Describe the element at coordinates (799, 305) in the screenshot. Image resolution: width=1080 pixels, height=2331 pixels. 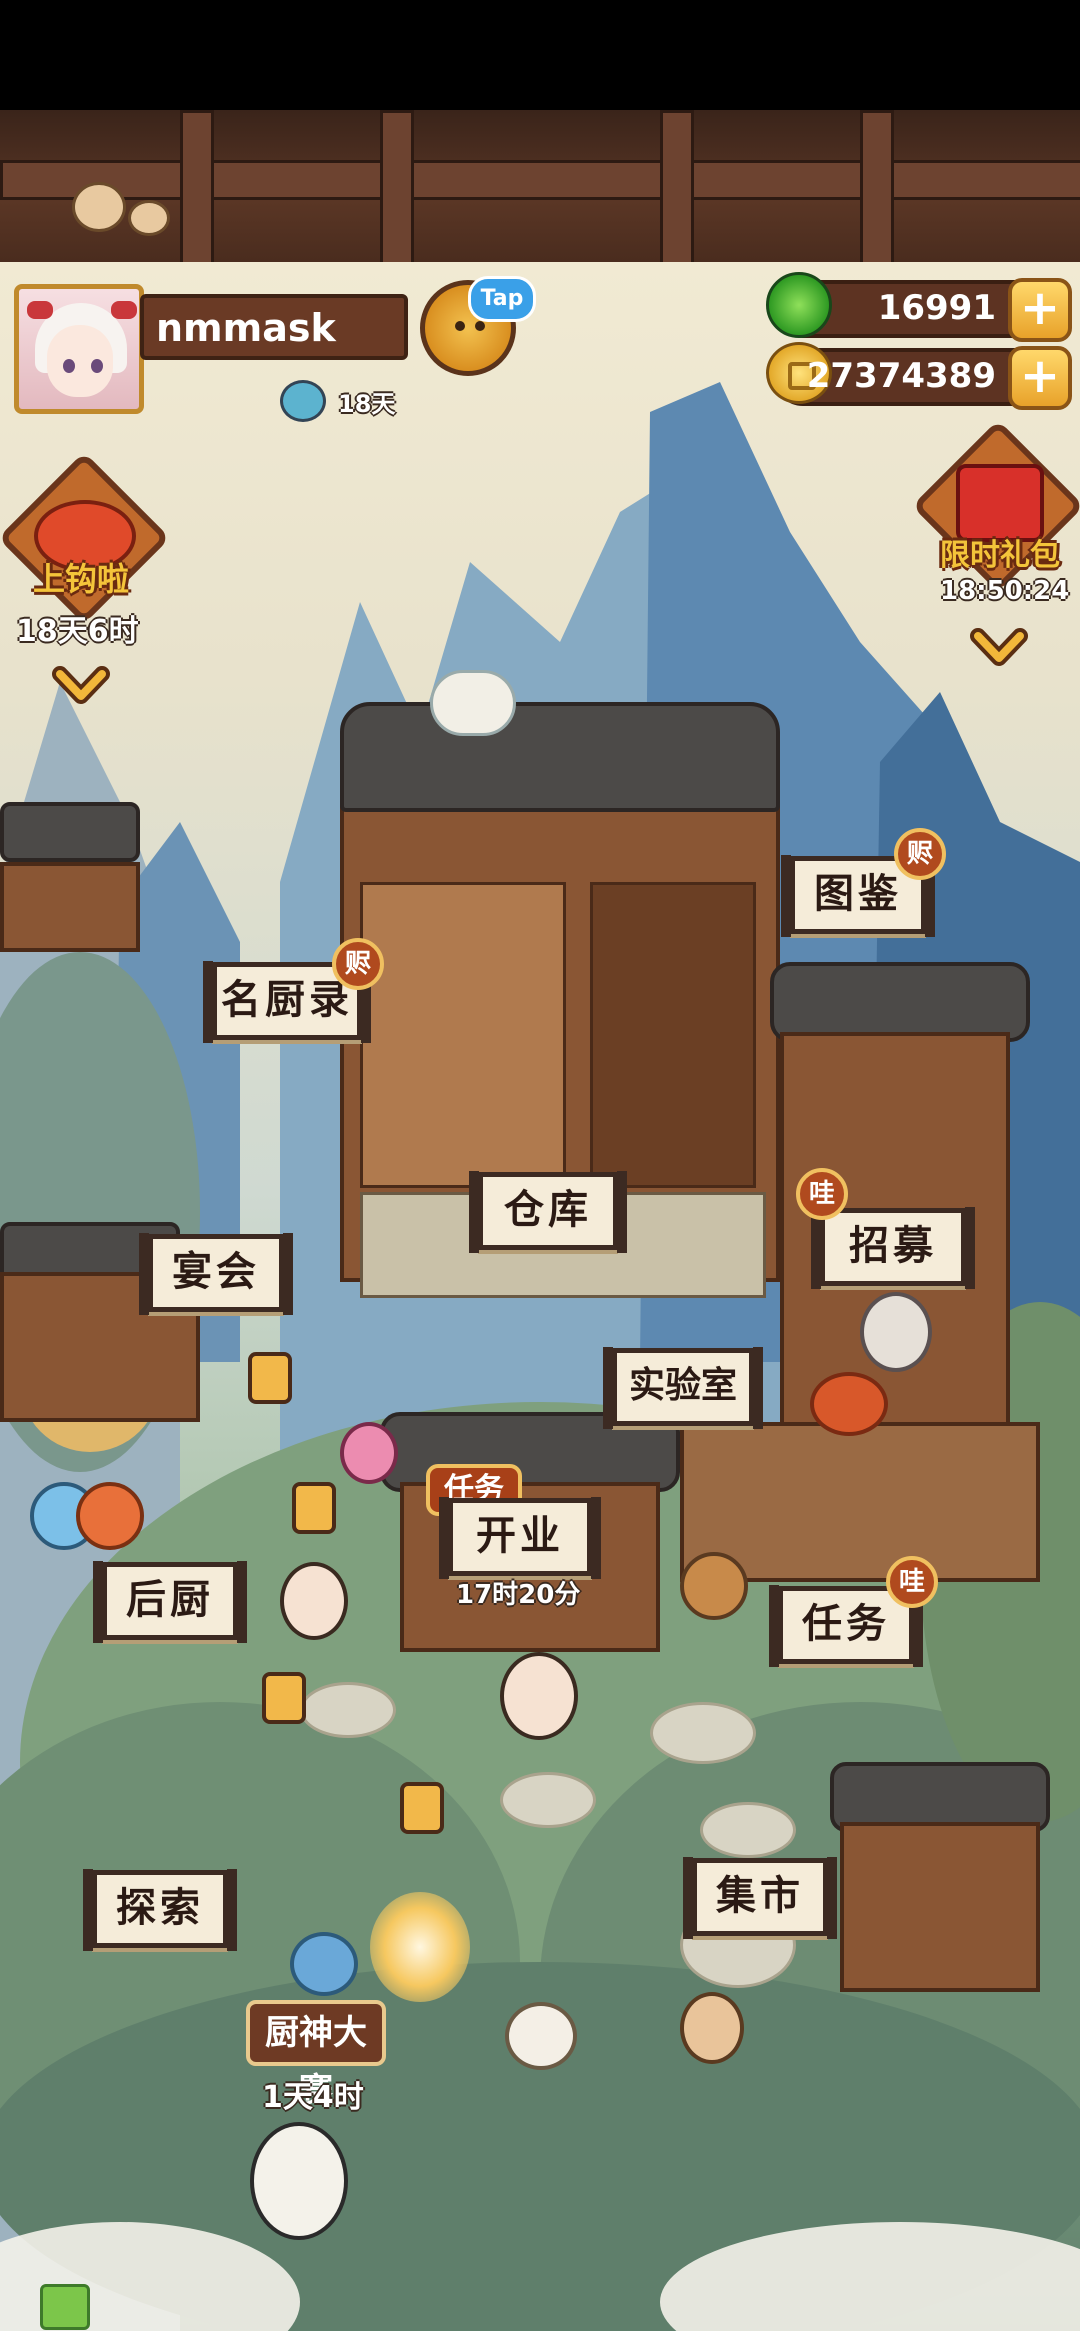
I see `apple-icon` at that location.